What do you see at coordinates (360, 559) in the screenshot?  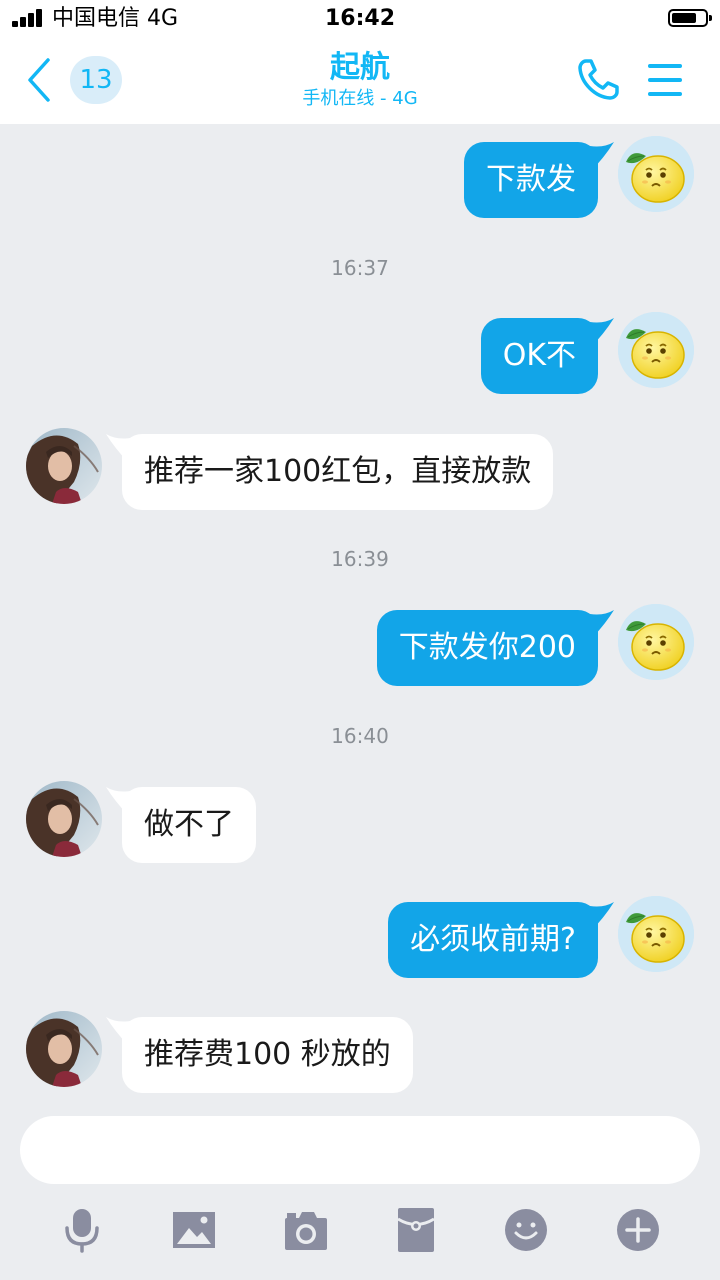 I see `timestamp: 16:39` at bounding box center [360, 559].